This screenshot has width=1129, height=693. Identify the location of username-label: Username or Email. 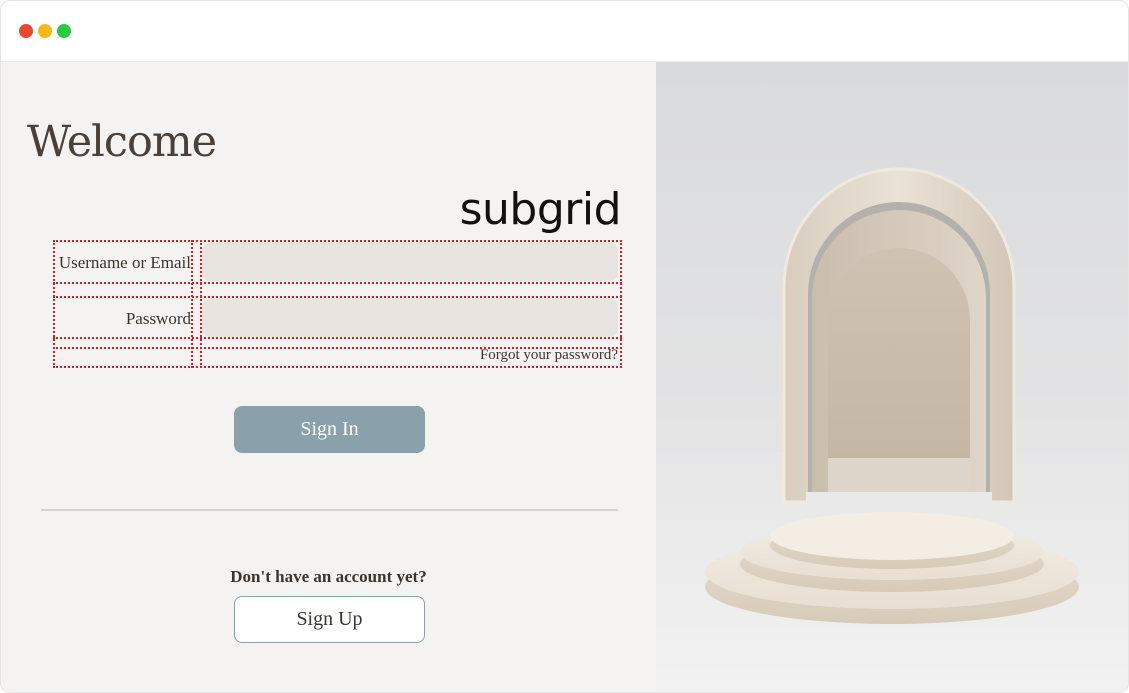
(124, 262).